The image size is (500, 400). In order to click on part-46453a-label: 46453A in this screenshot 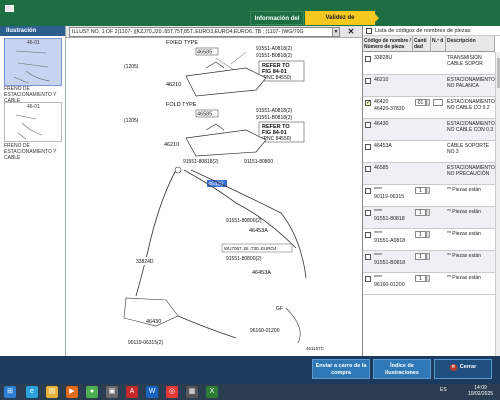, I will do `click(258, 231)`.